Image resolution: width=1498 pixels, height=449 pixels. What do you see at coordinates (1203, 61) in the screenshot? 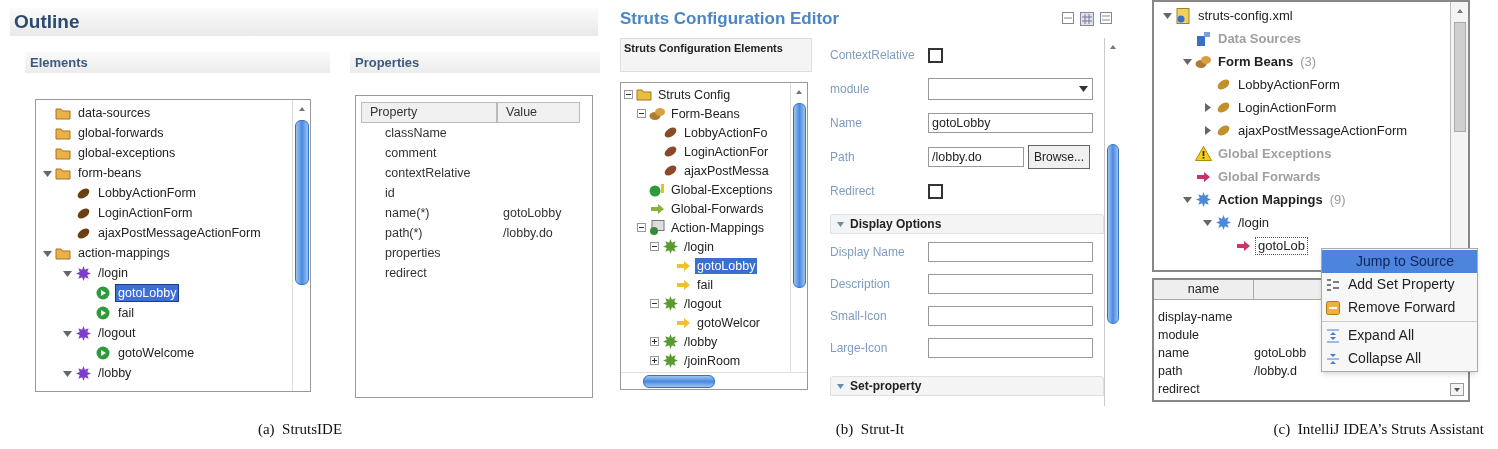
I see `beans-icon` at bounding box center [1203, 61].